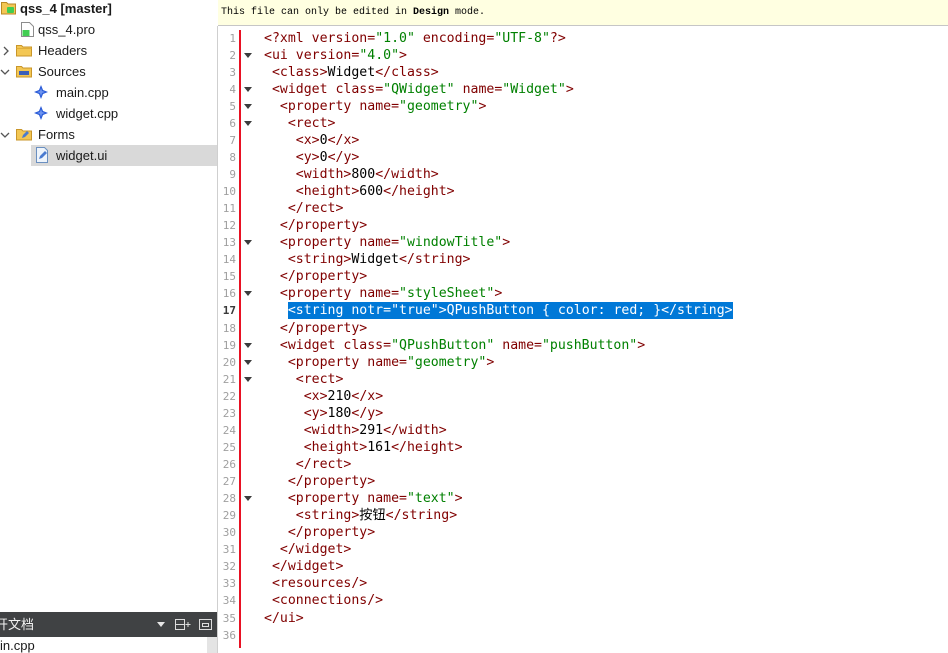  What do you see at coordinates (583, 293) in the screenshot?
I see `editor-line: 16 <property name="styleSheet">` at bounding box center [583, 293].